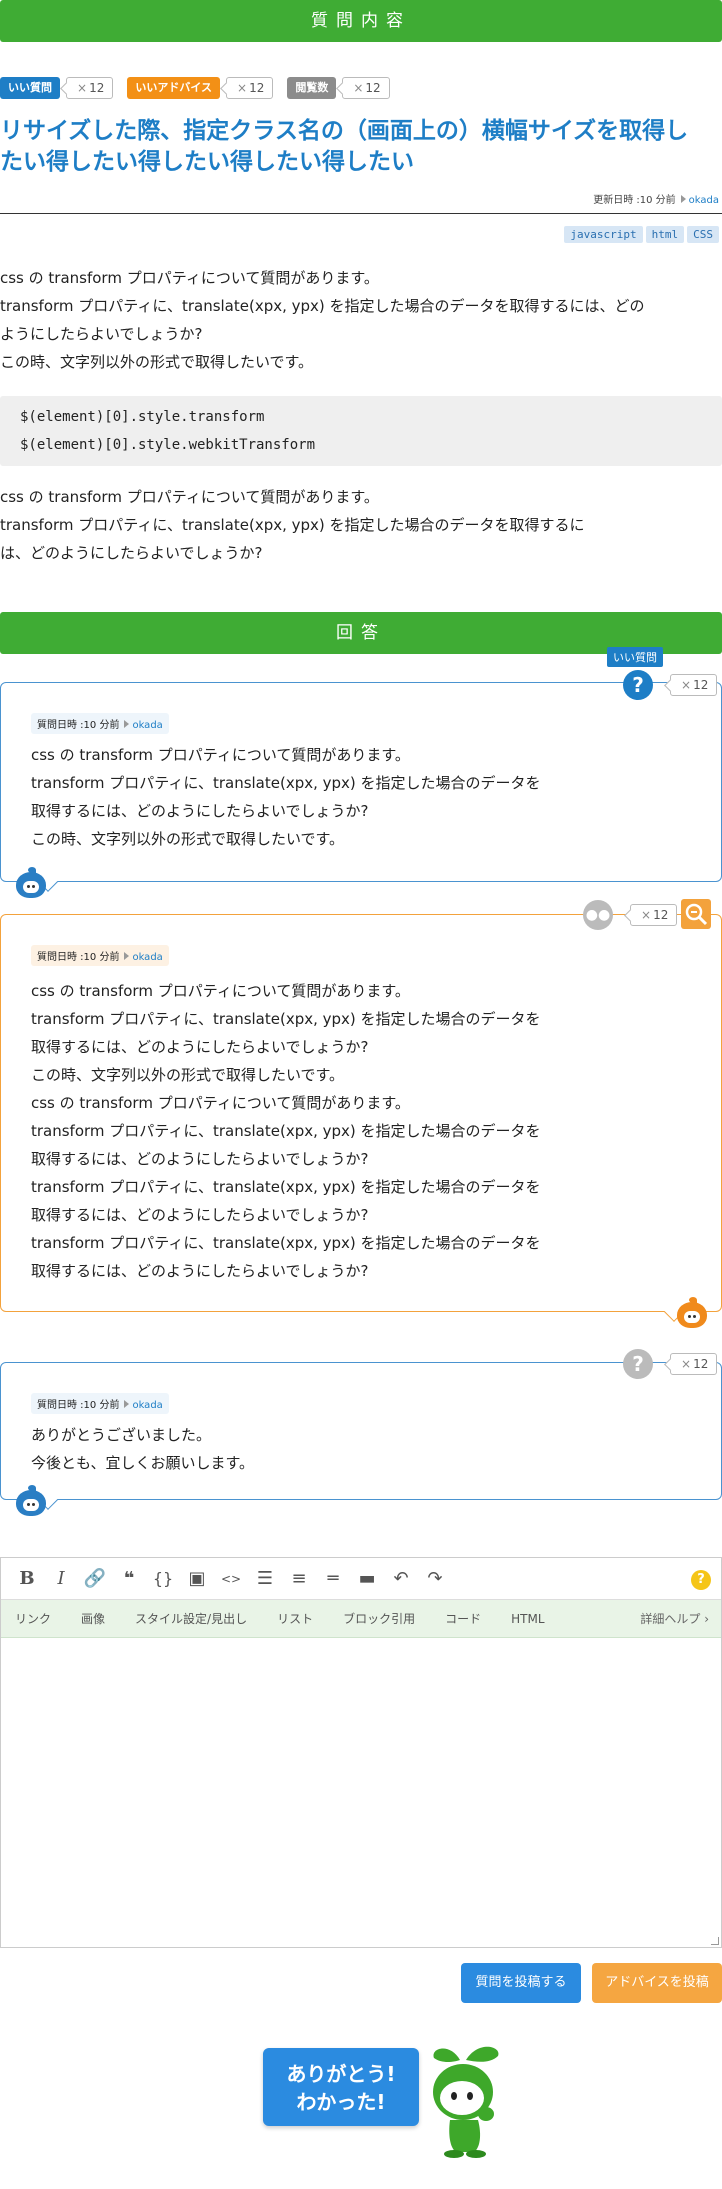 This screenshot has height=2189, width=722. I want to click on good-advice-badge: いいアドバイス × 12, so click(200, 88).